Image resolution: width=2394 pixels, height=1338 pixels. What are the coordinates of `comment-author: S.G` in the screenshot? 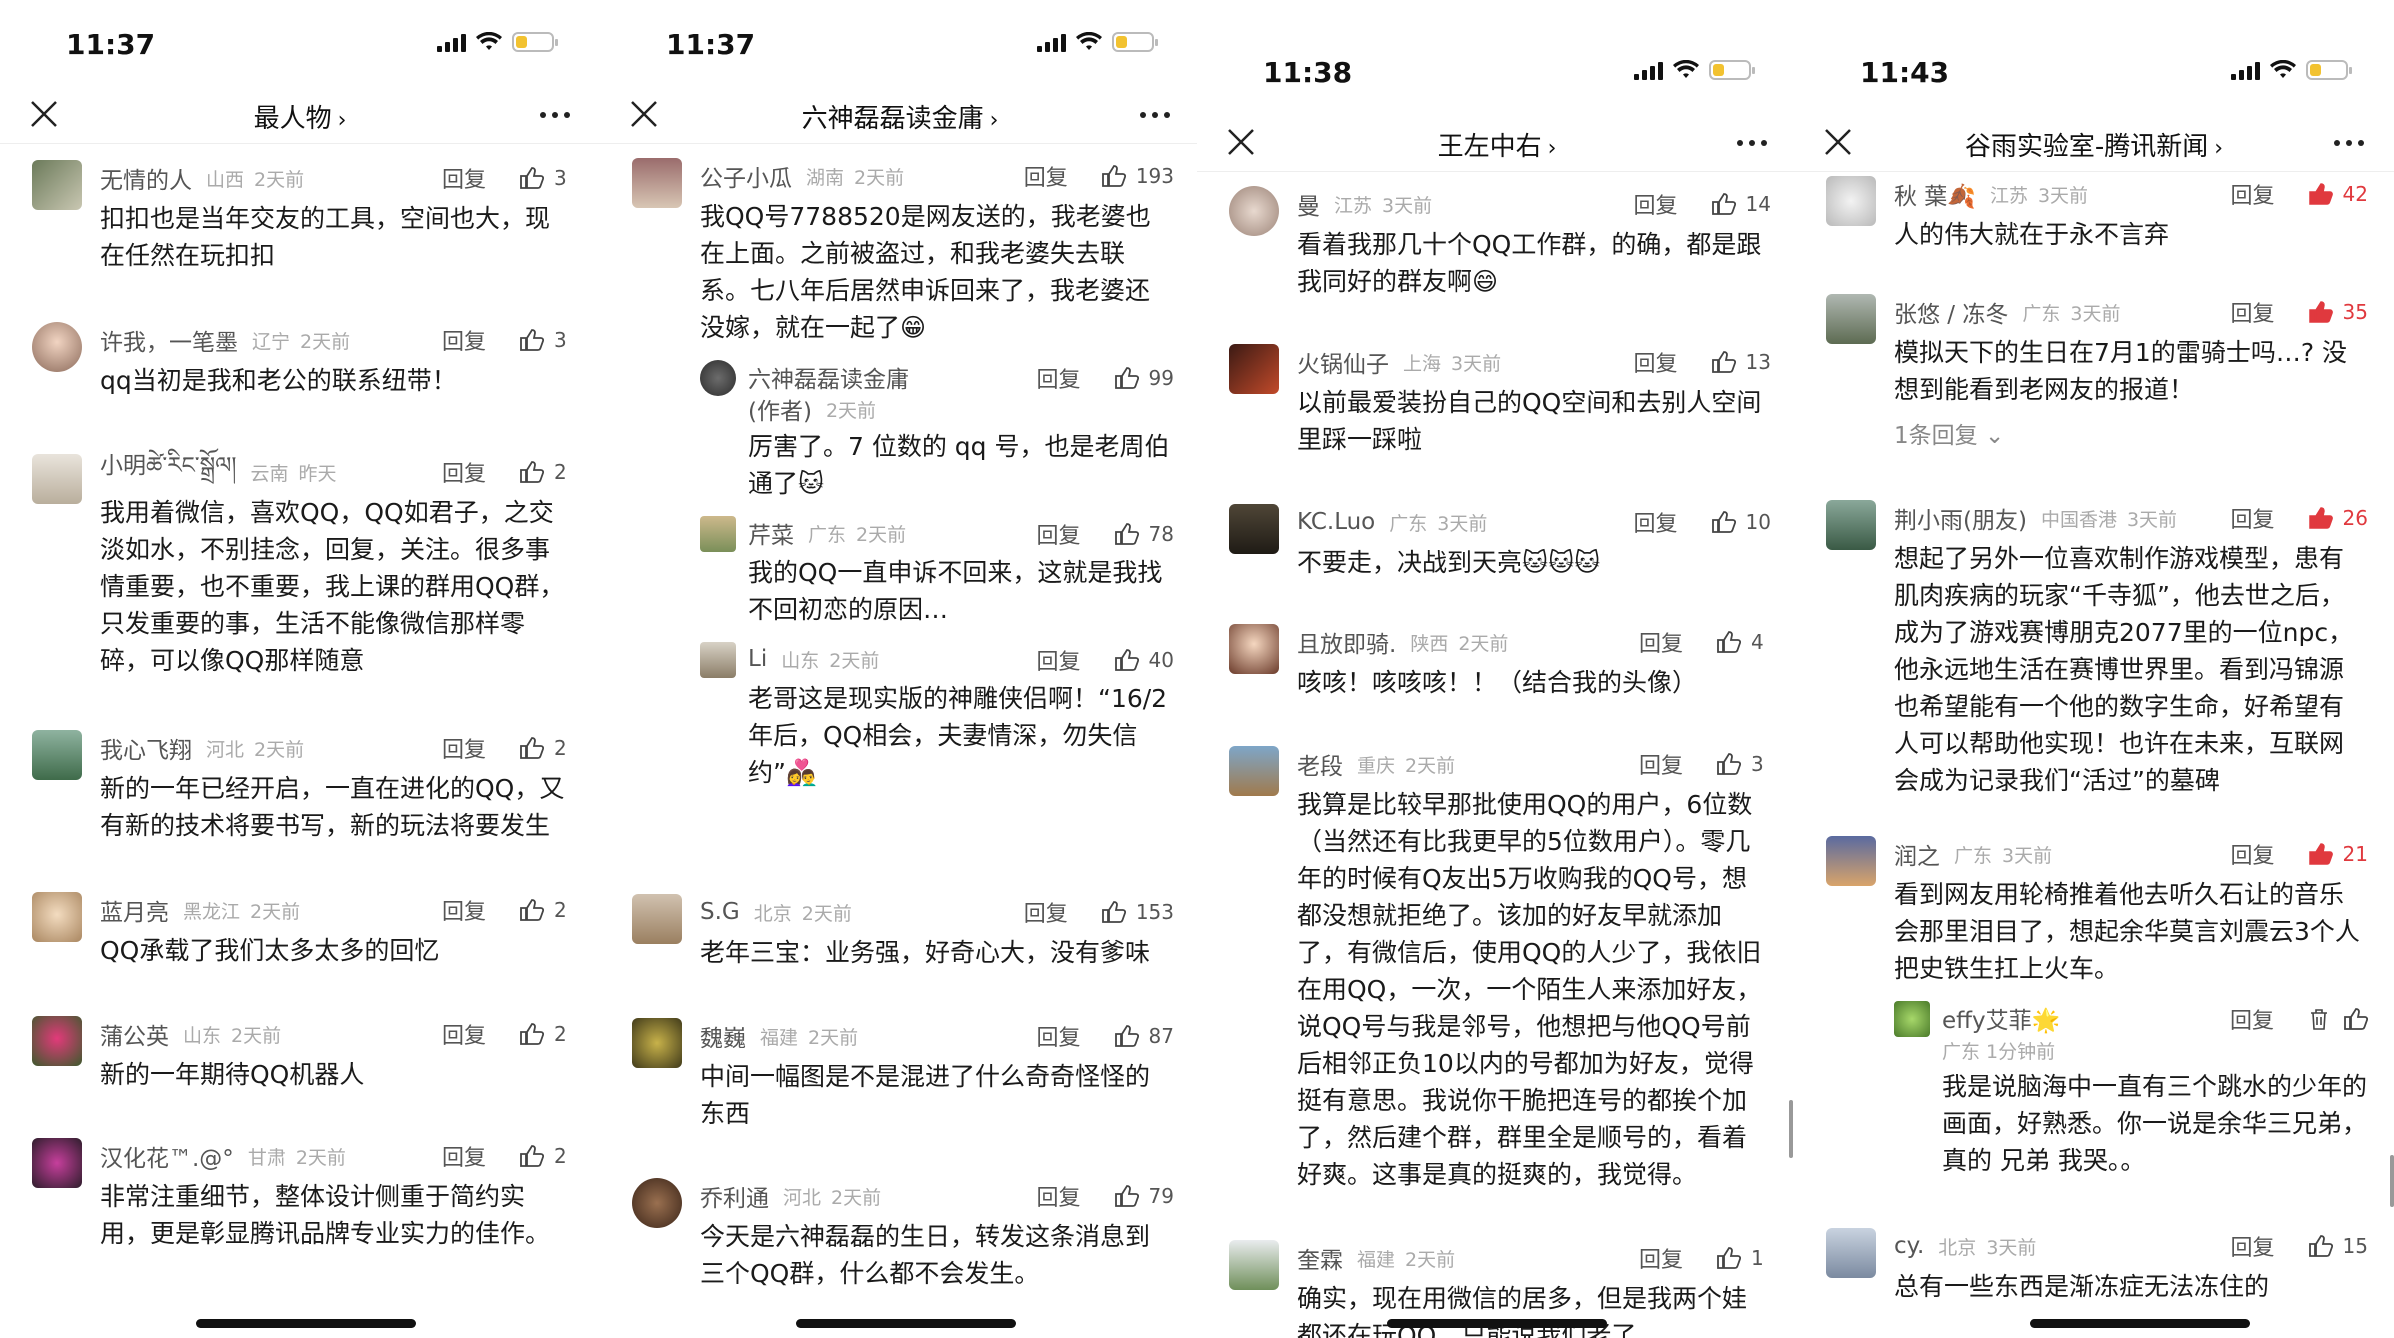 It's located at (720, 912).